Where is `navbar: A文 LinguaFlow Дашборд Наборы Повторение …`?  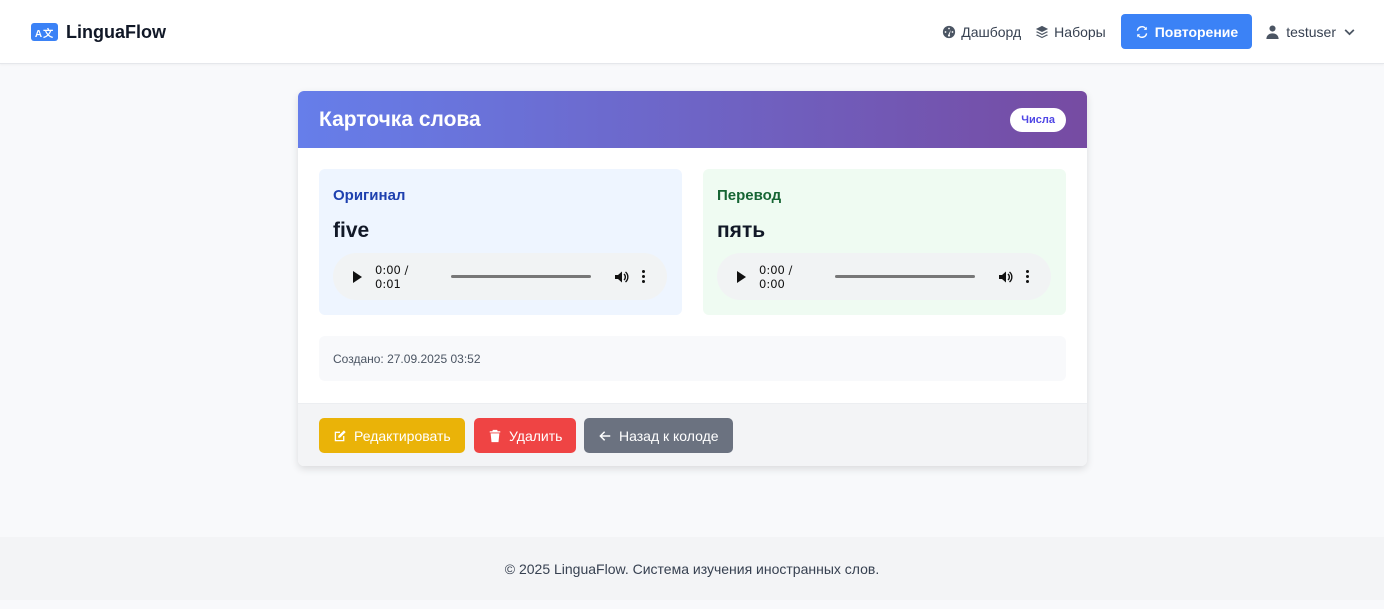
navbar: A文 LinguaFlow Дашборд Наборы Повторение … is located at coordinates (692, 32).